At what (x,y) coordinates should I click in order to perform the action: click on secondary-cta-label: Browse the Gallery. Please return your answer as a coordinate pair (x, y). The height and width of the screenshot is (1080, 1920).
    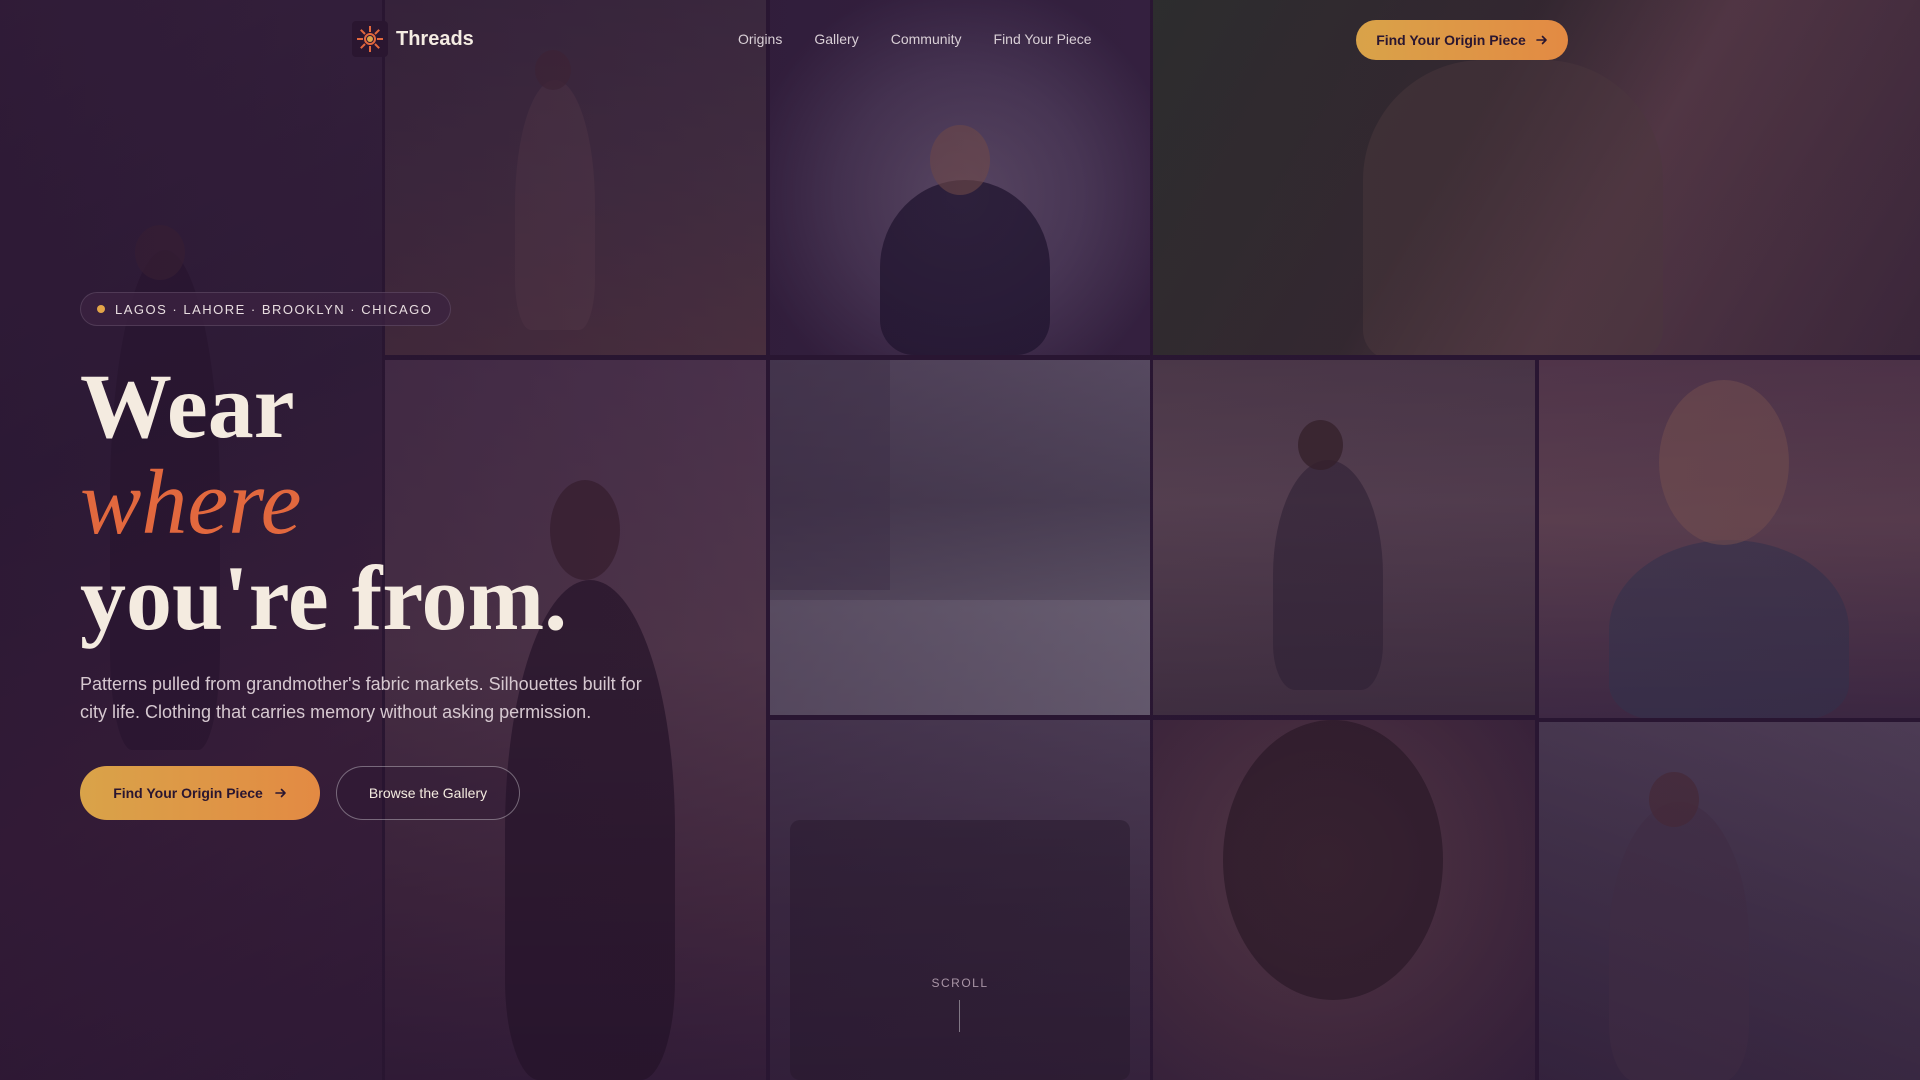
    Looking at the image, I should click on (428, 793).